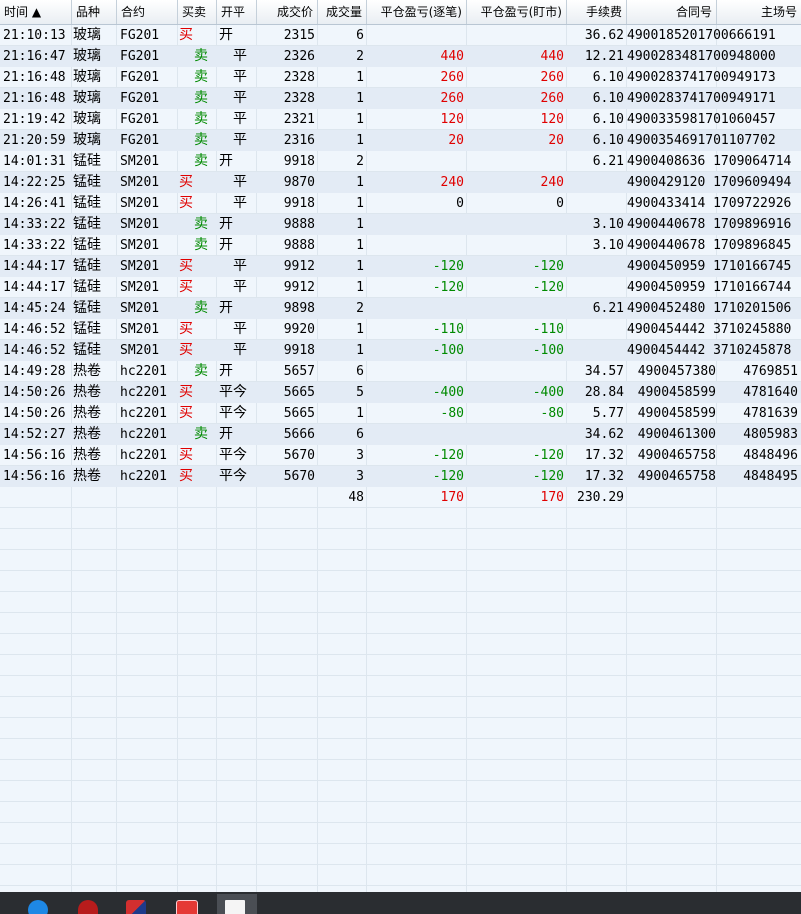 The height and width of the screenshot is (914, 801). Describe the element at coordinates (299, 266) in the screenshot. I see `cell-price: 9912` at that location.